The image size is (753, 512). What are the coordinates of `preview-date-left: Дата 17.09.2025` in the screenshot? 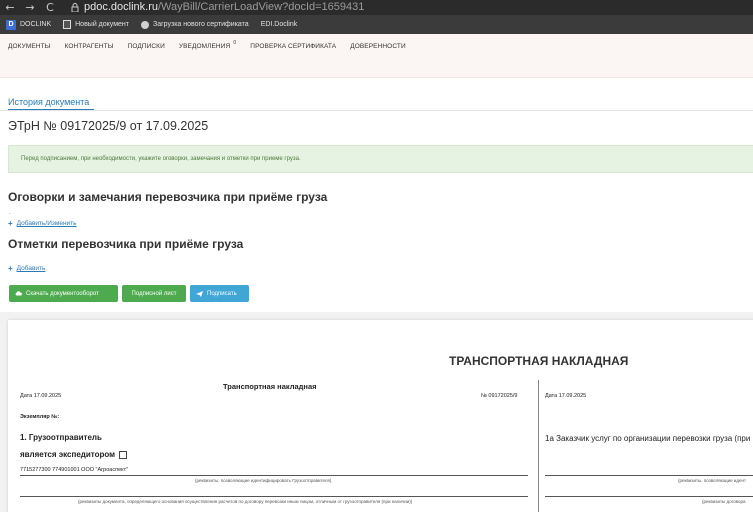 It's located at (41, 396).